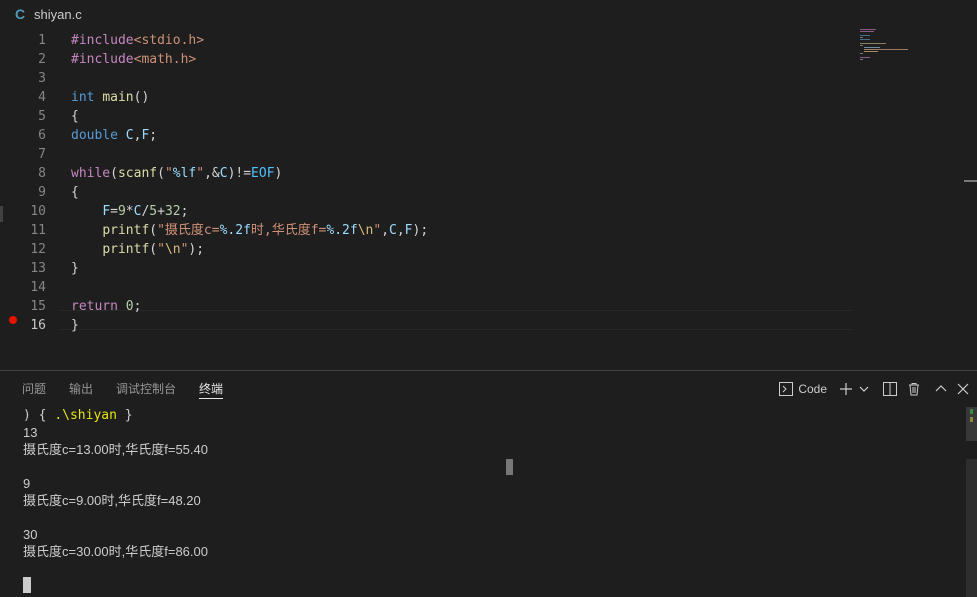 This screenshot has width=977, height=597. Describe the element at coordinates (42, 116) in the screenshot. I see `line-number: 5` at that location.